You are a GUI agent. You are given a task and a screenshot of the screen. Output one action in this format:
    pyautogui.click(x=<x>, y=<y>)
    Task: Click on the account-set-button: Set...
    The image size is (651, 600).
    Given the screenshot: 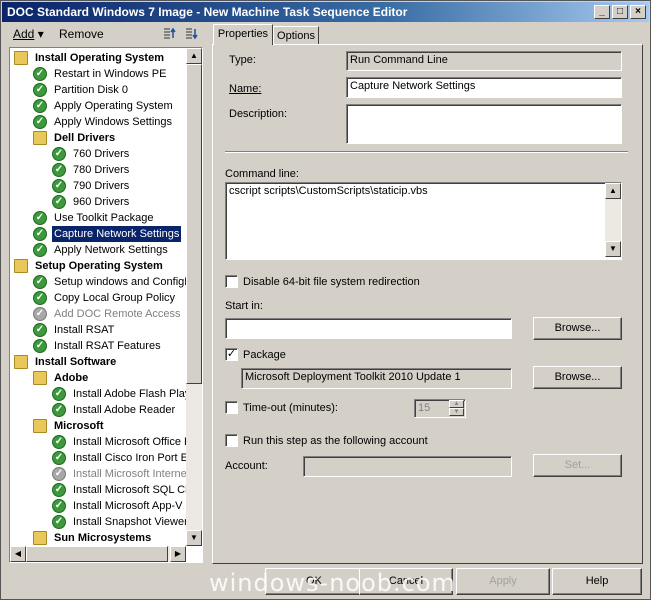 What is the action you would take?
    pyautogui.click(x=577, y=465)
    